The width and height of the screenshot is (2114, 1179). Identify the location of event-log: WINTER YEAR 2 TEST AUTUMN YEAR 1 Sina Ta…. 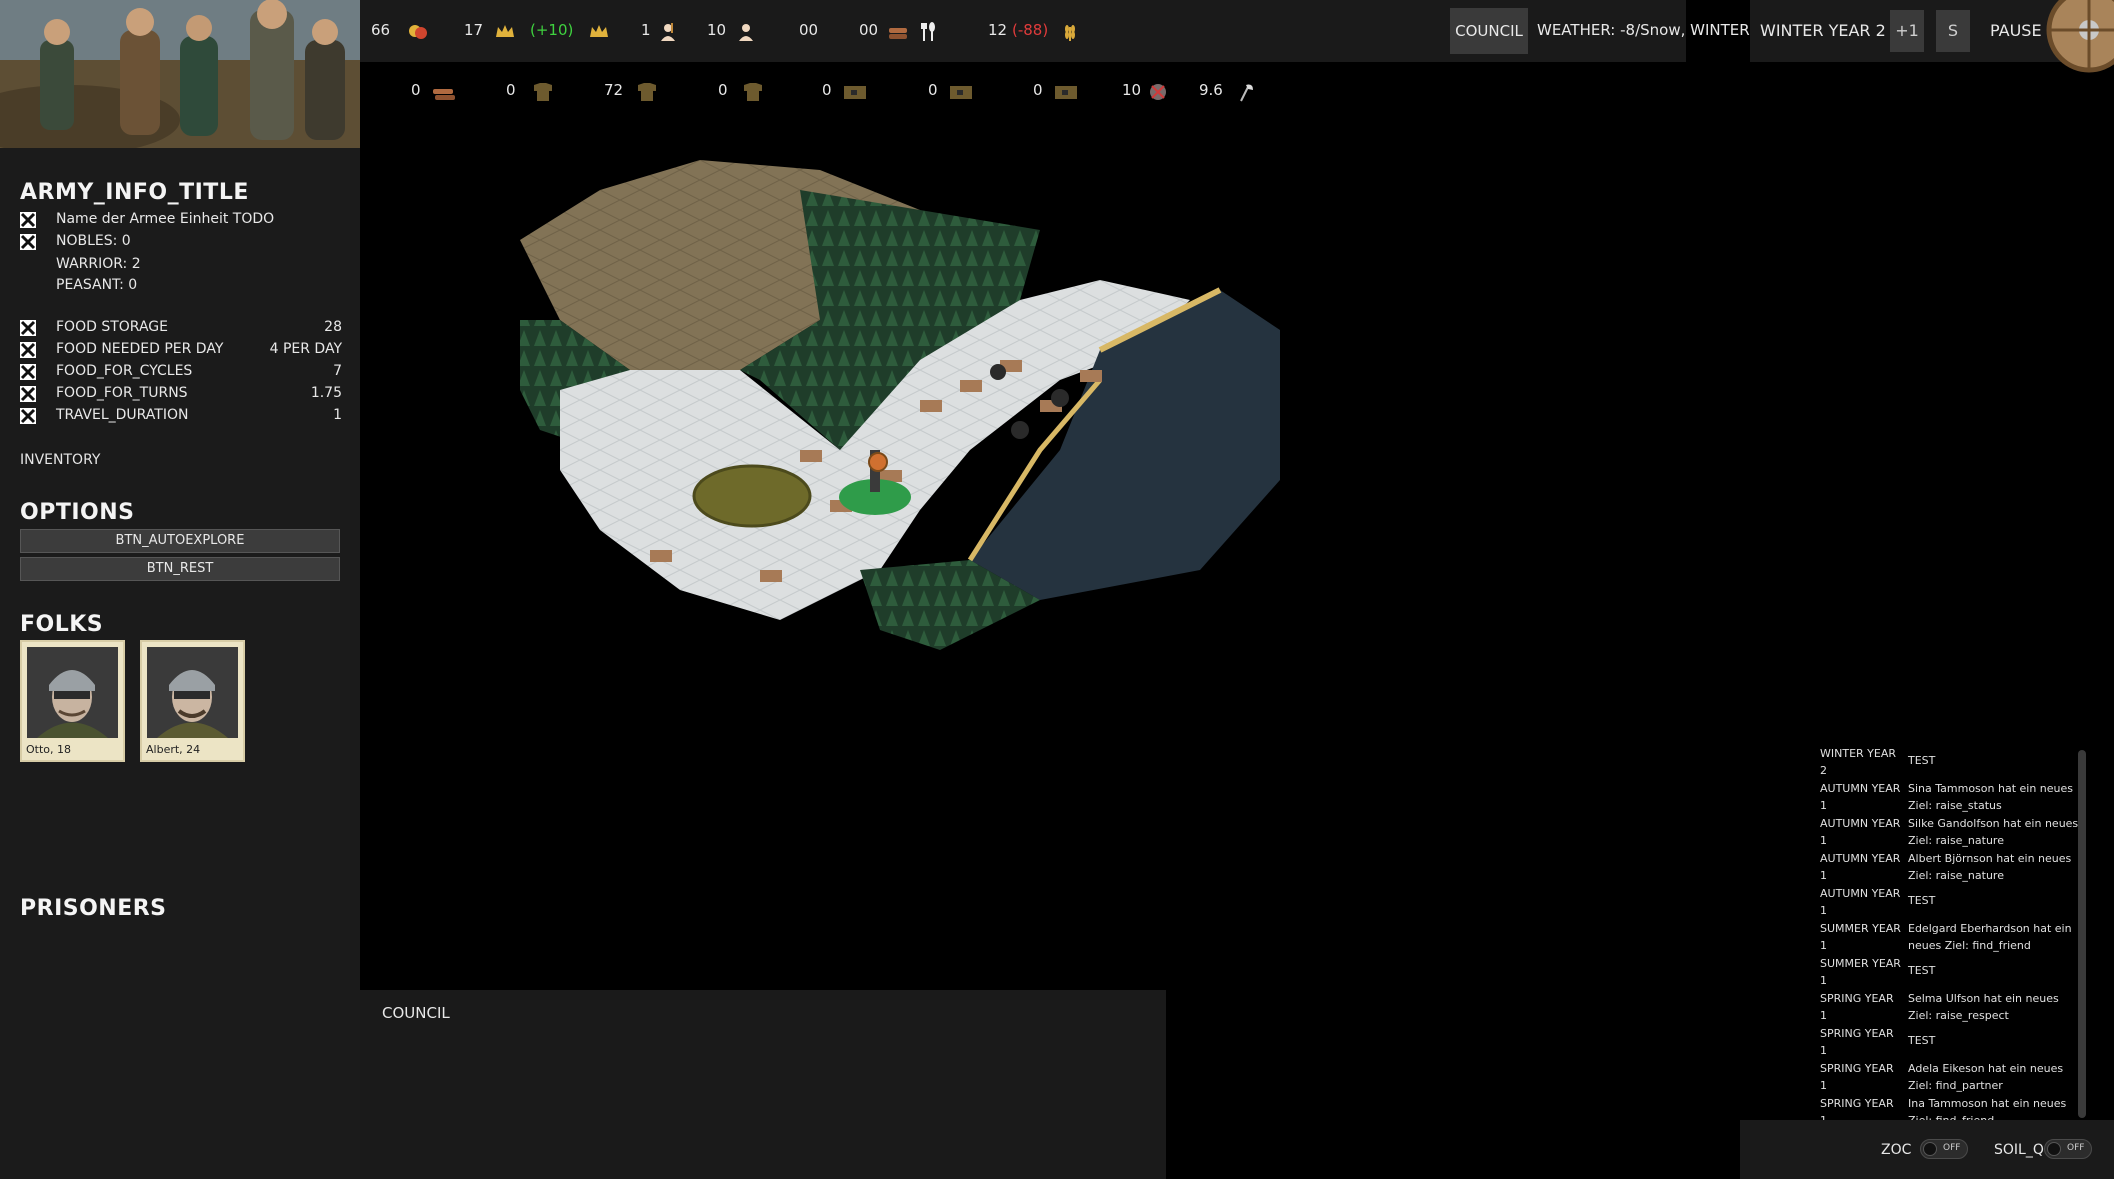
(1952, 933).